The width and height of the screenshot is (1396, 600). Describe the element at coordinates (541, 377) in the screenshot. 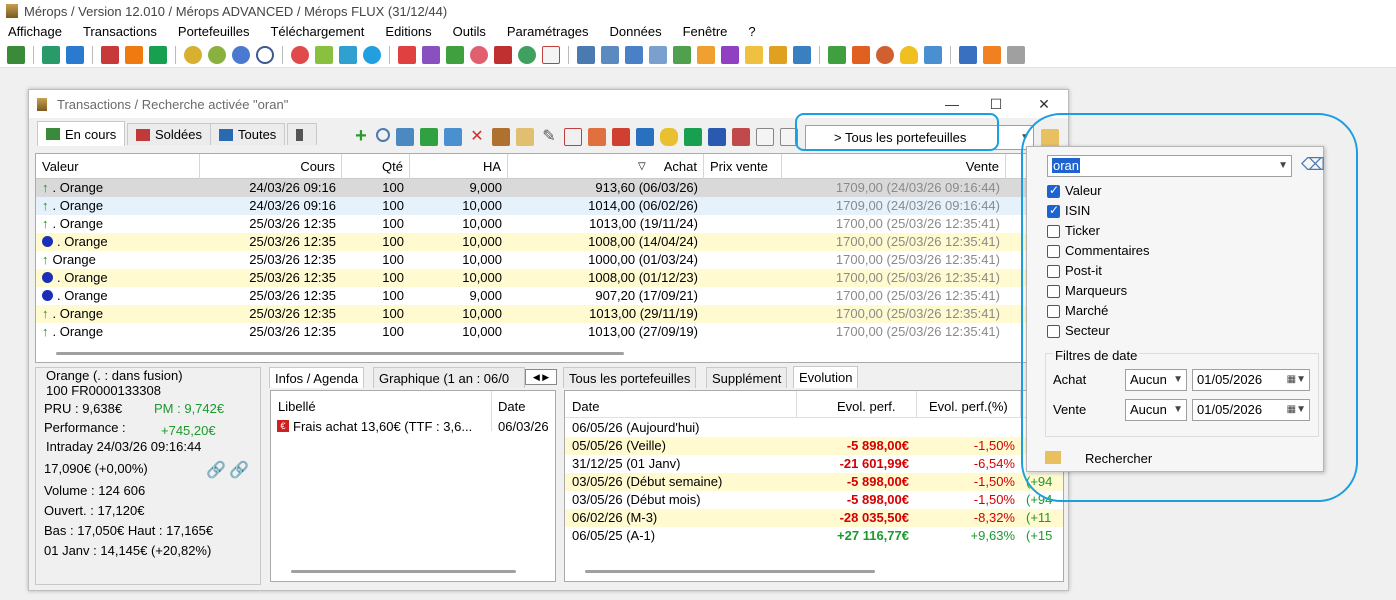

I see `tab-scroll-arrows: ◀ ▶` at that location.